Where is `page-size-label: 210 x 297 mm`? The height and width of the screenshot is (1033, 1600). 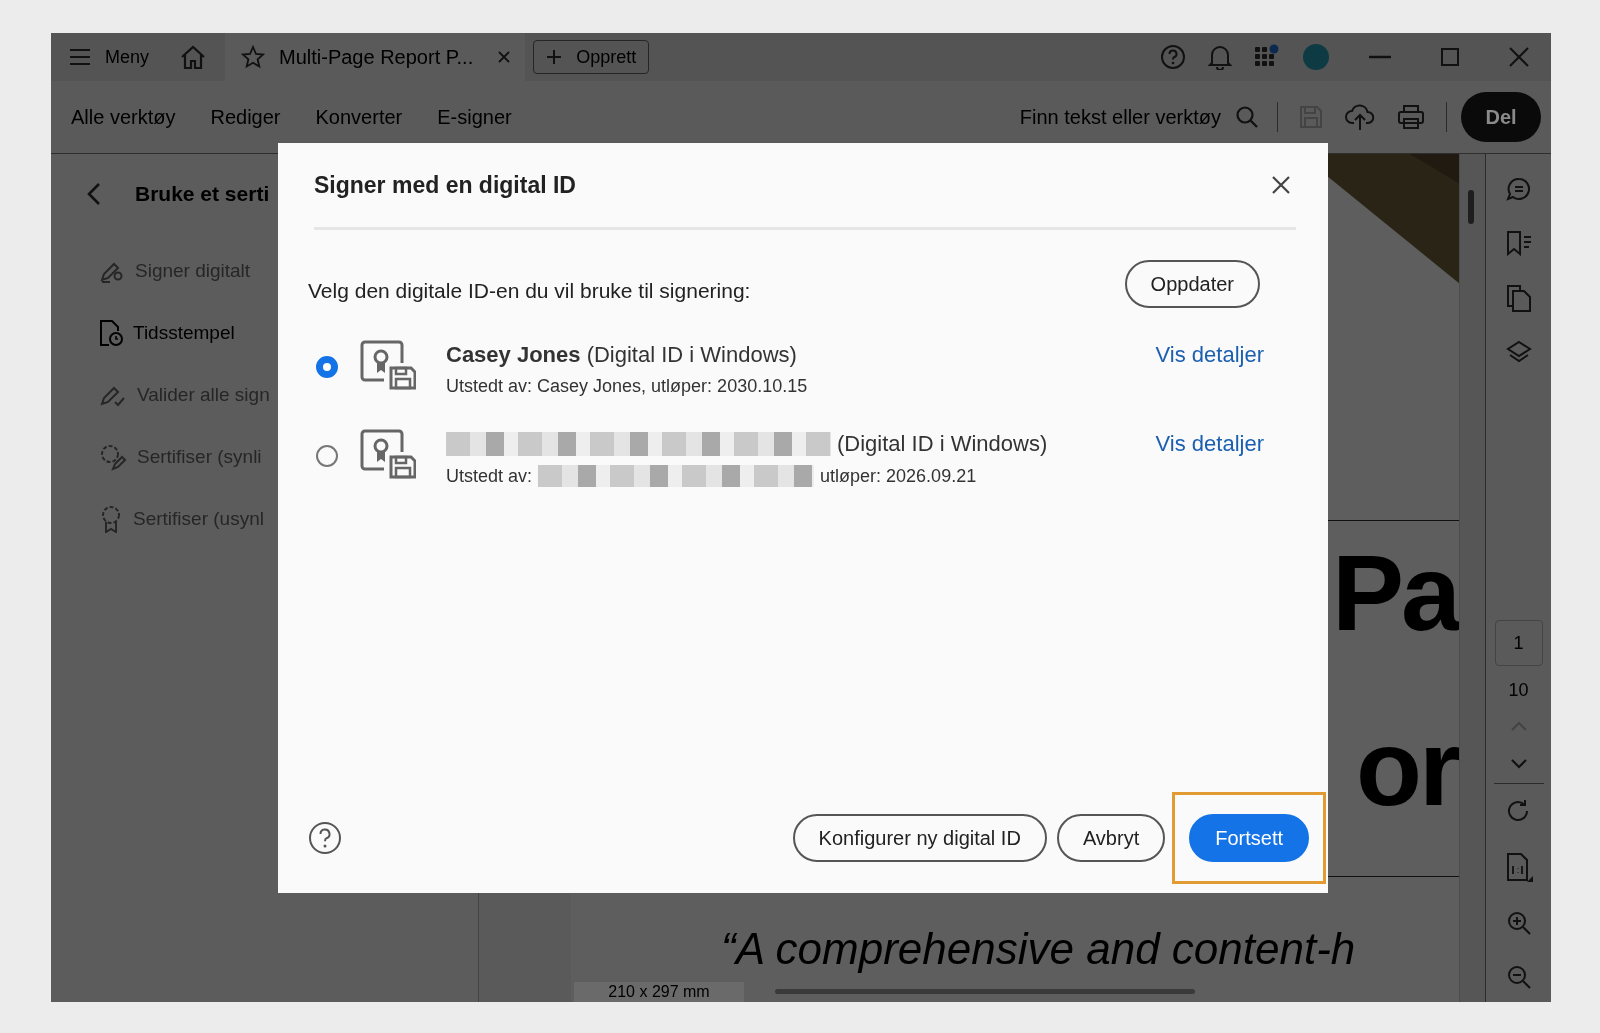 page-size-label: 210 x 297 mm is located at coordinates (659, 992).